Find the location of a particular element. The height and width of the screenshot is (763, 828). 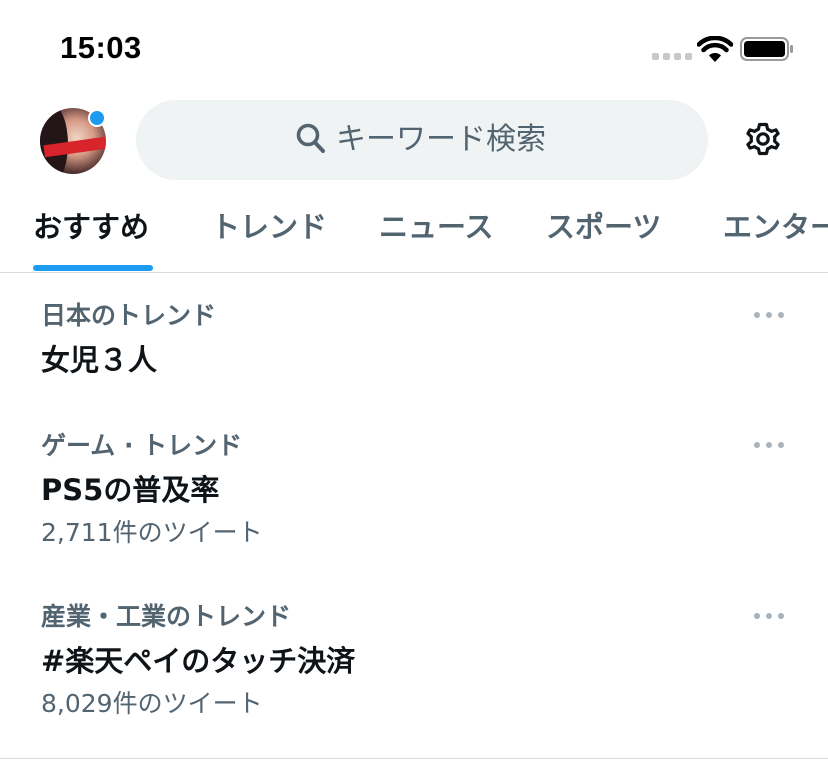

tweet-count: 2,711件のツイート is located at coordinates (152, 532).